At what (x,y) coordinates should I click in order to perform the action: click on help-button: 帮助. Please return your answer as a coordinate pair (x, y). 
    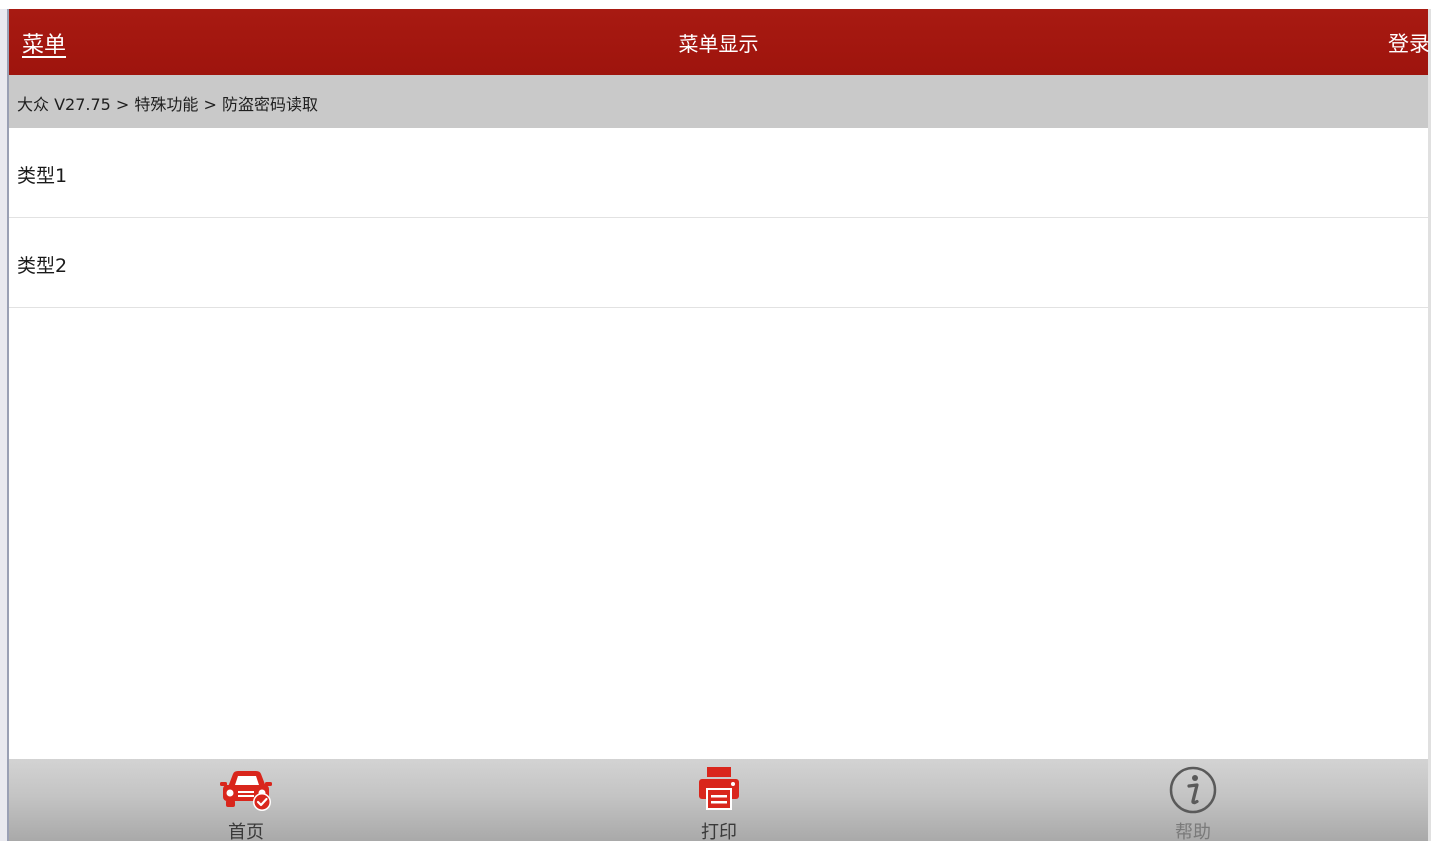
    Looking at the image, I should click on (1193, 801).